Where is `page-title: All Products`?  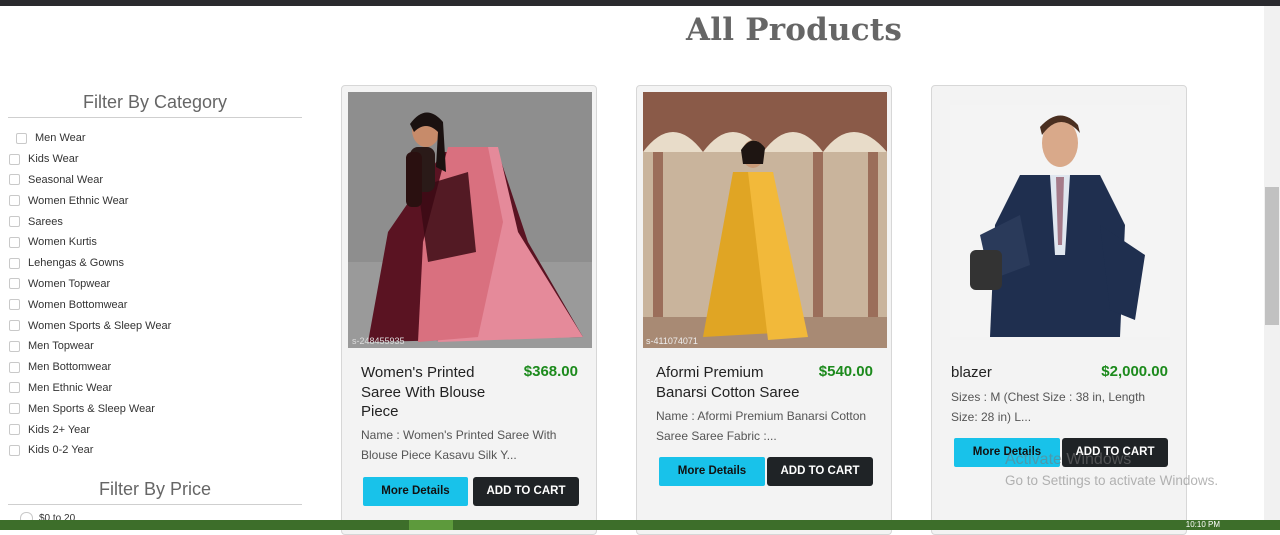 page-title: All Products is located at coordinates (794, 30).